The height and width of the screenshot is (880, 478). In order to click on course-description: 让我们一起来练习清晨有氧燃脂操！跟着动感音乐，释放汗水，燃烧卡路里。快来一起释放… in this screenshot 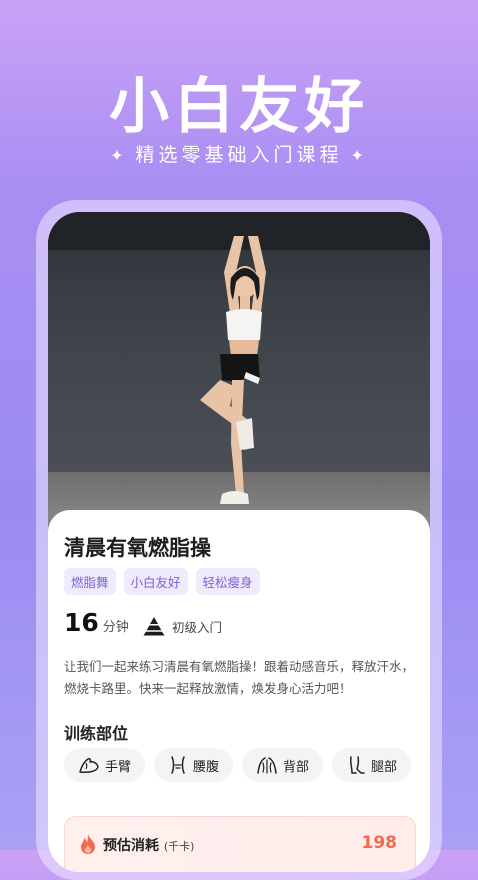, I will do `click(239, 677)`.